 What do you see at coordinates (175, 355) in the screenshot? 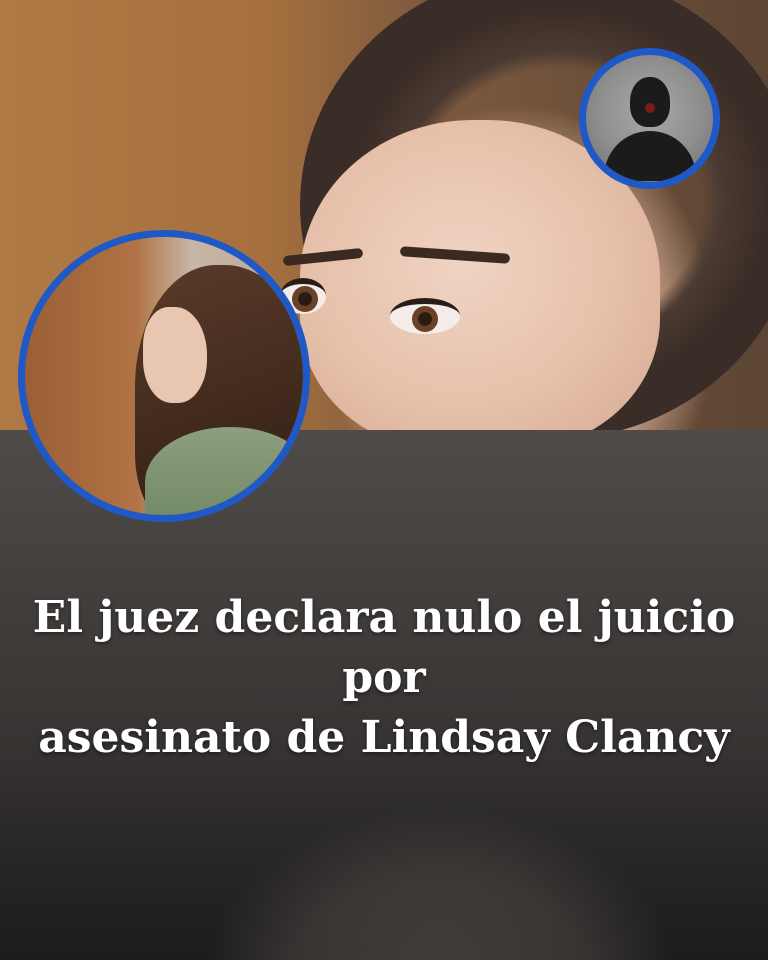
I see `inset-face` at bounding box center [175, 355].